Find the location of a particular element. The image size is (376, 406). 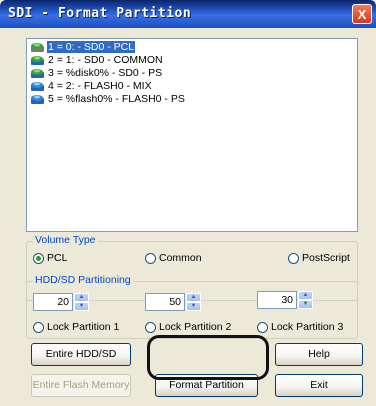

radio-common-indicator is located at coordinates (150, 258).